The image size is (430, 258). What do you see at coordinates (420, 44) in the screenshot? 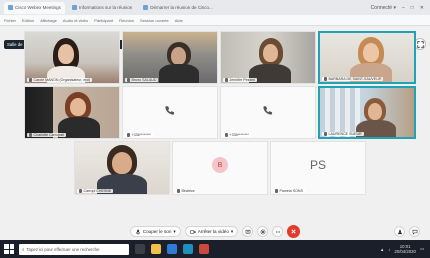
I see `fullscreen-icon` at bounding box center [420, 44].